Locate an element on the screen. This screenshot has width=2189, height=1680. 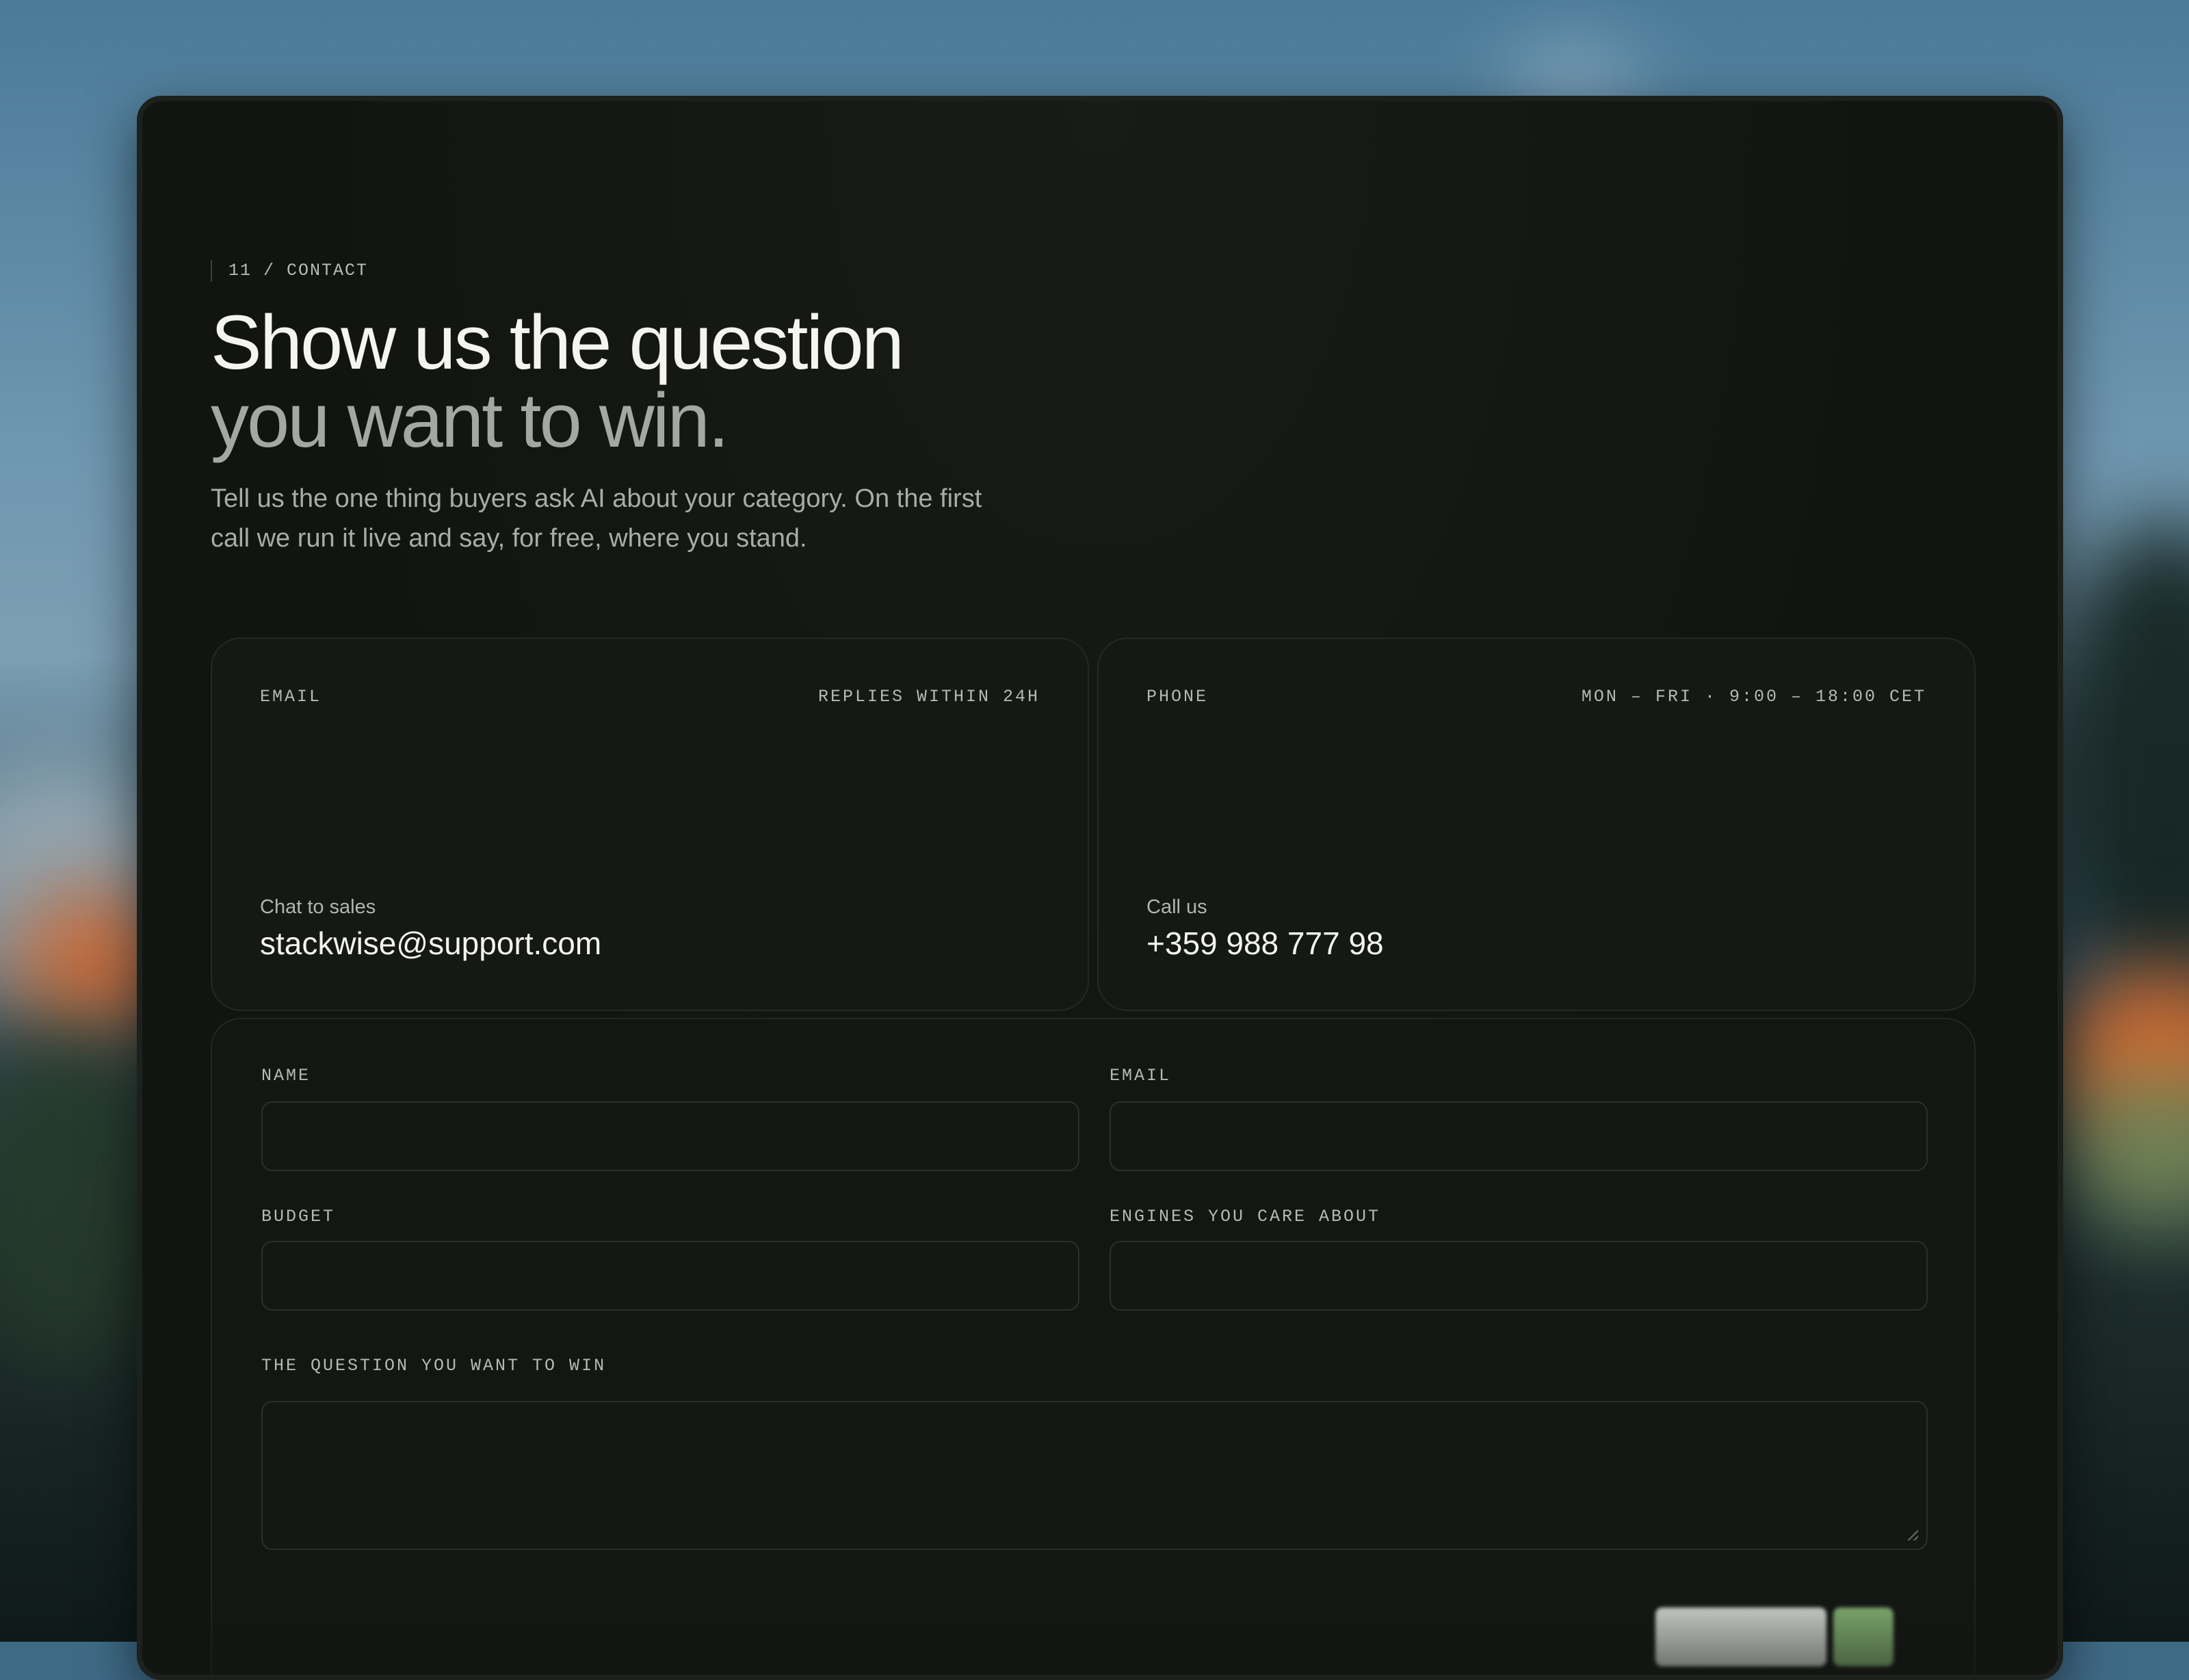
resize-handle-icon is located at coordinates (1912, 1534).